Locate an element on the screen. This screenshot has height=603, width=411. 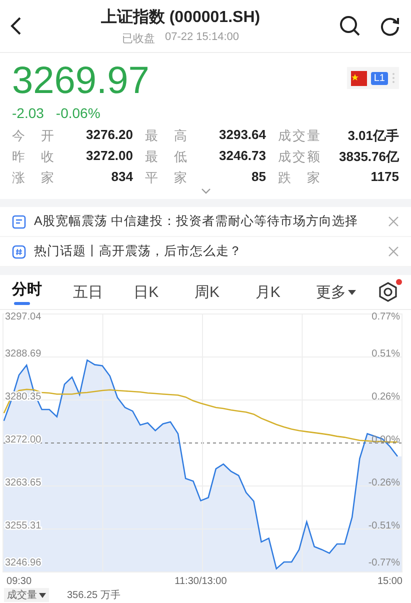
stat-value: 3246.73 is located at coordinates (242, 156).